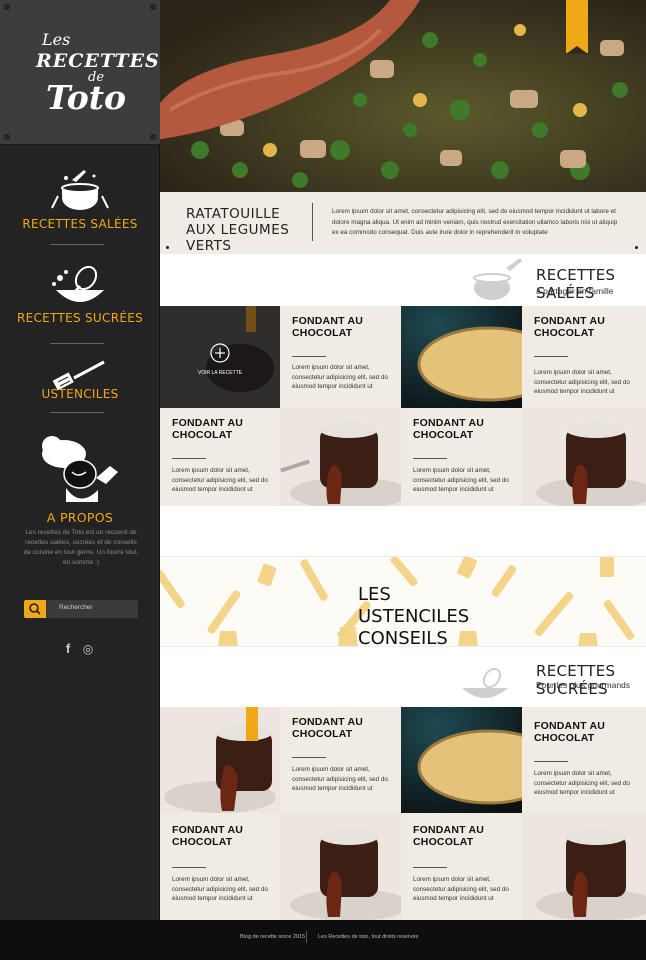 The image size is (646, 960). What do you see at coordinates (403, 678) in the screenshot?
I see `section-header-sucrees: RECETTES SUCRÉES Pour les plus gourmands` at bounding box center [403, 678].